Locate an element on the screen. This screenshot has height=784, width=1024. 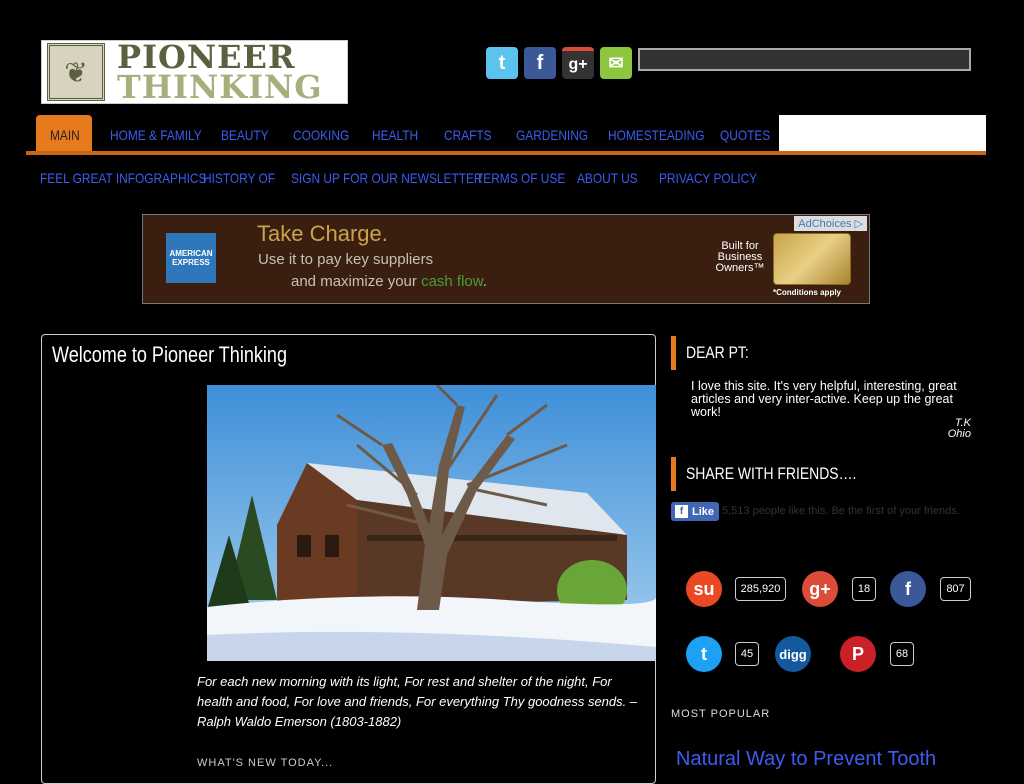
email-icon: ✉ is located at coordinates (616, 63).